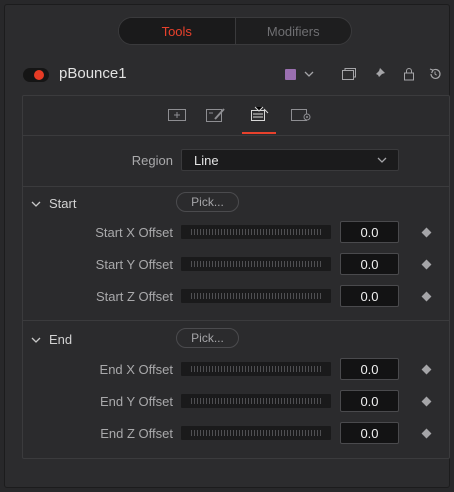  Describe the element at coordinates (369, 401) in the screenshot. I see `end-y-offset-input: 0.0` at that location.